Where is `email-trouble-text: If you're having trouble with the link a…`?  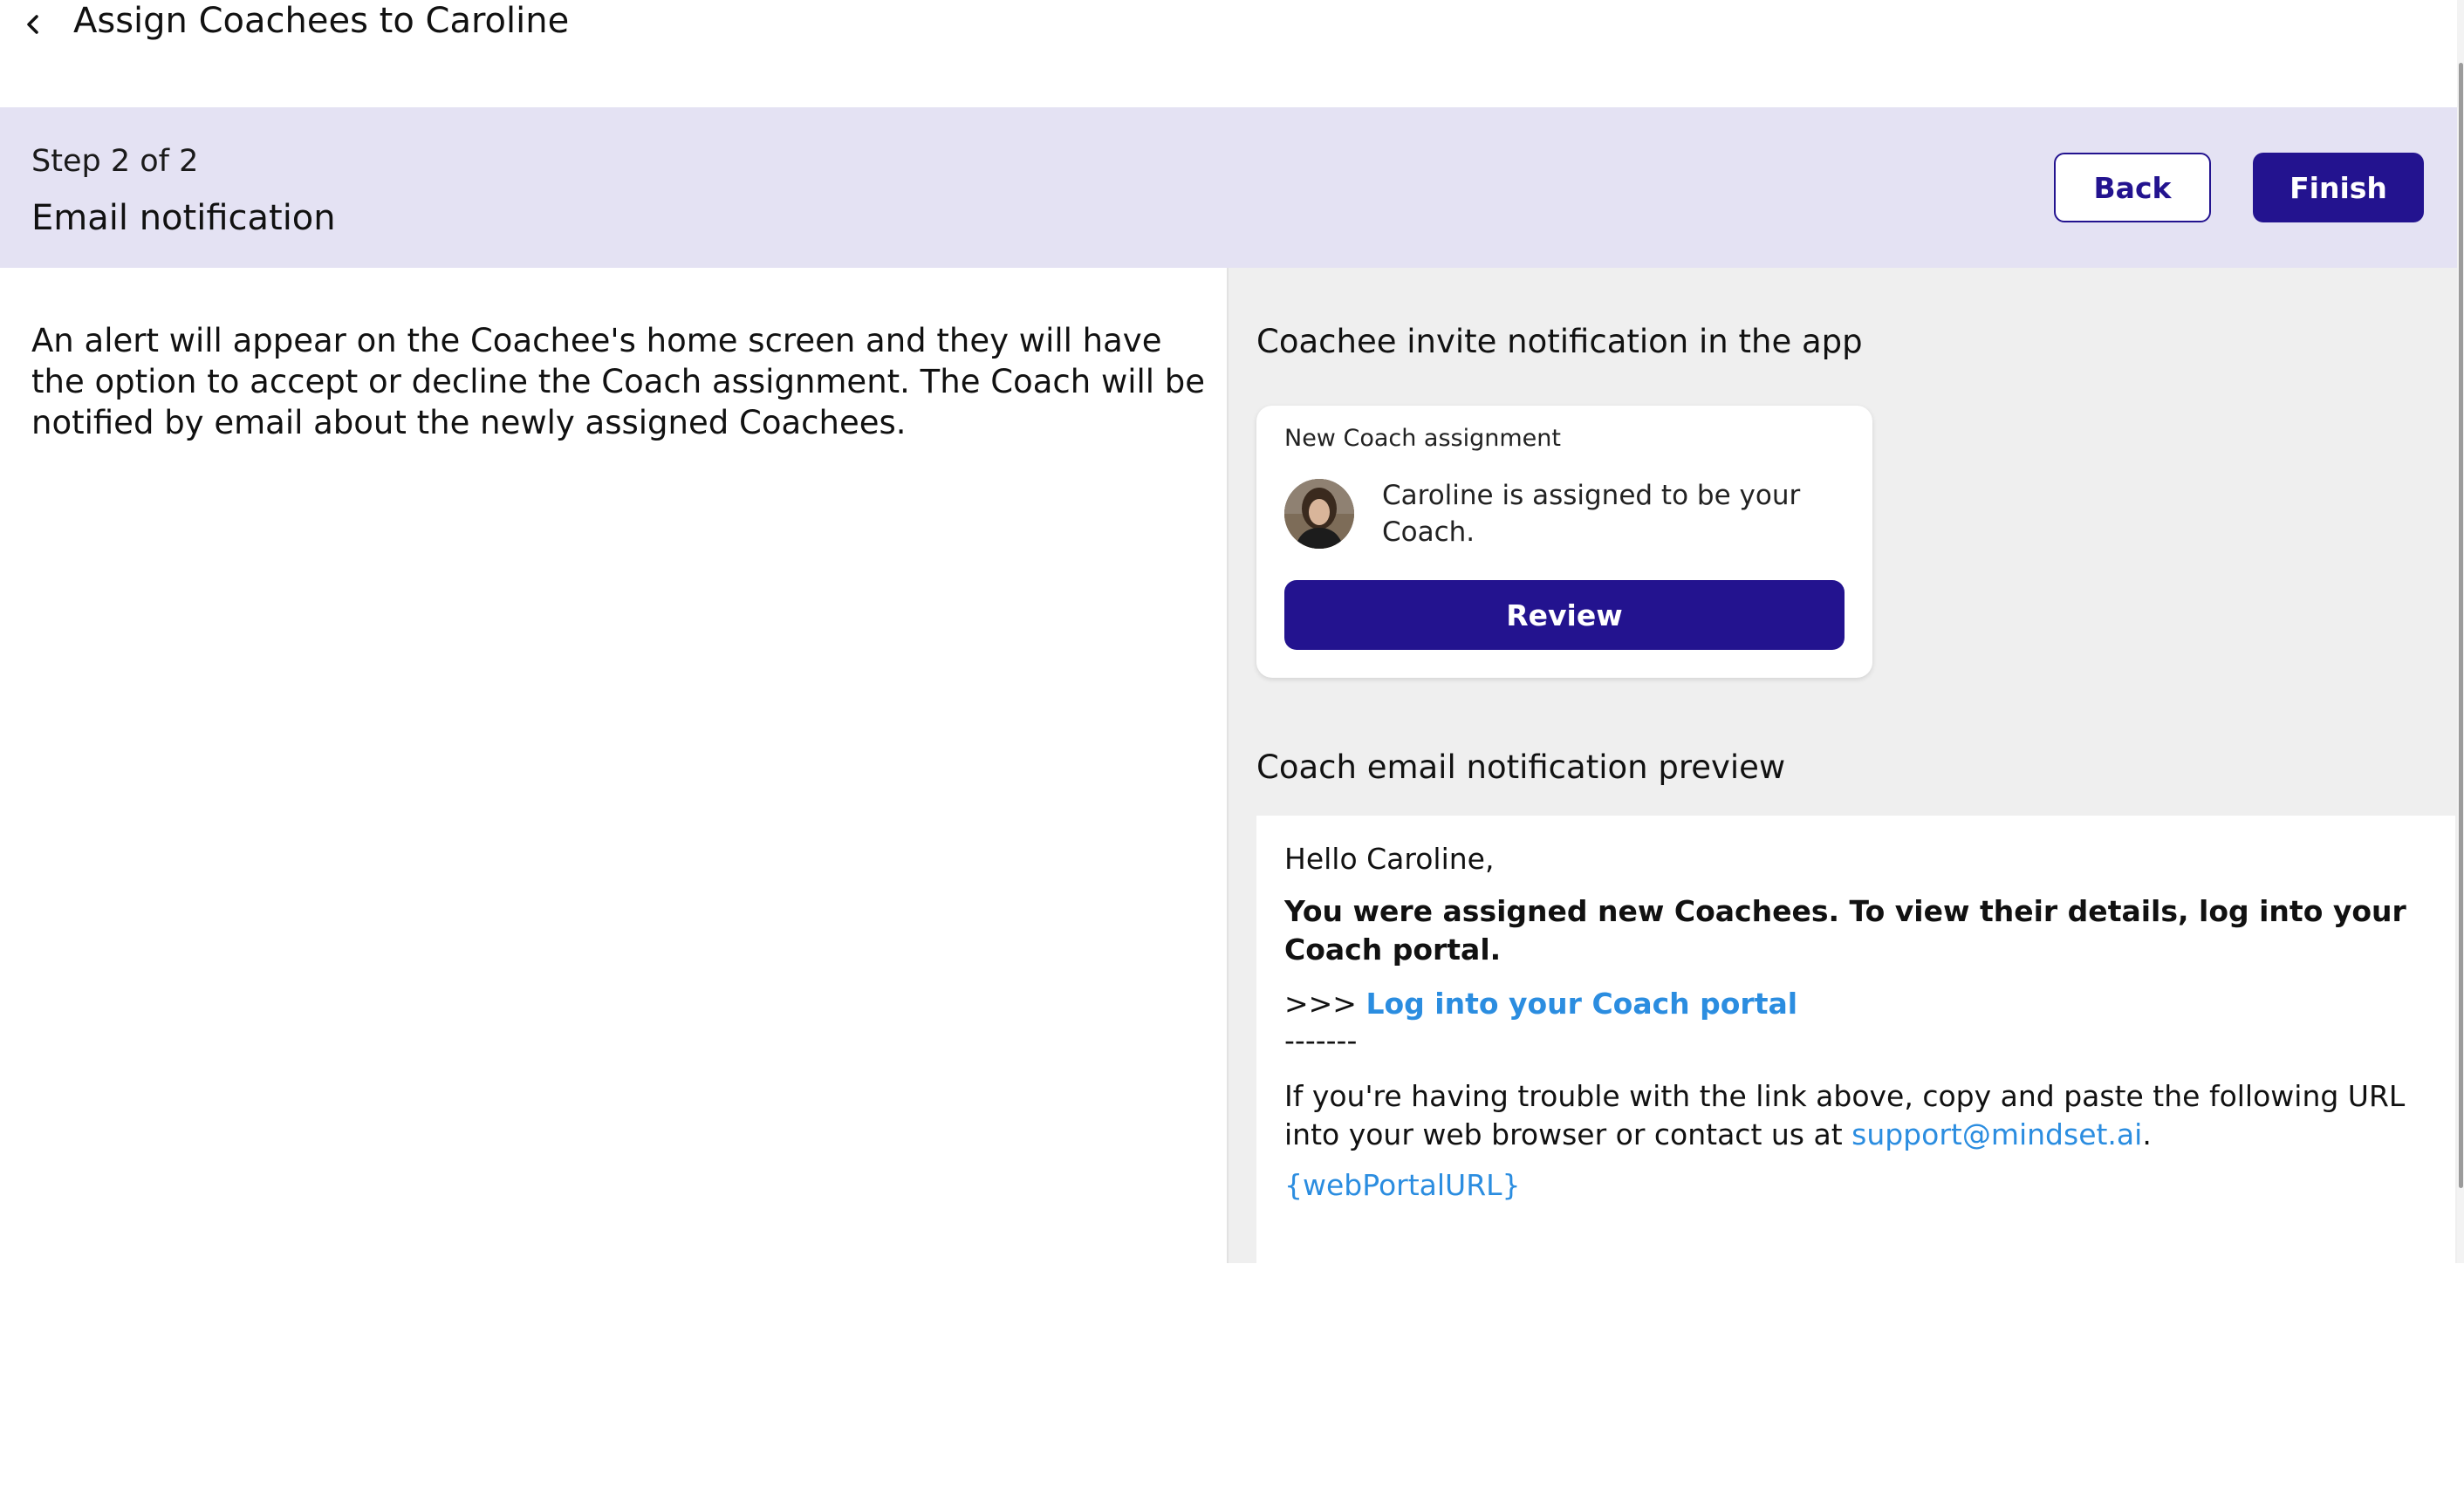
email-trouble-text: If you're having trouble with the link a… is located at coordinates (1851, 1115).